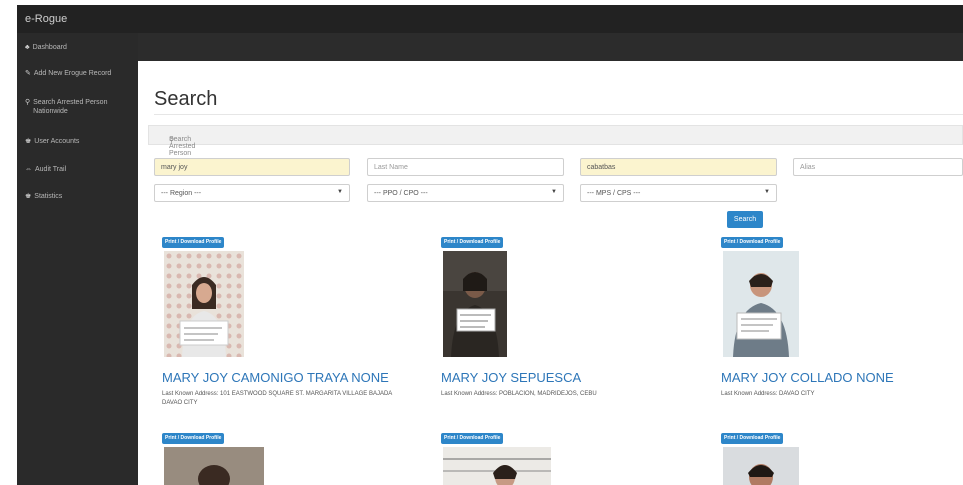 Image resolution: width=963 pixels, height=485 pixels. I want to click on sidebar-item-label: Audit Trail, so click(51, 169).